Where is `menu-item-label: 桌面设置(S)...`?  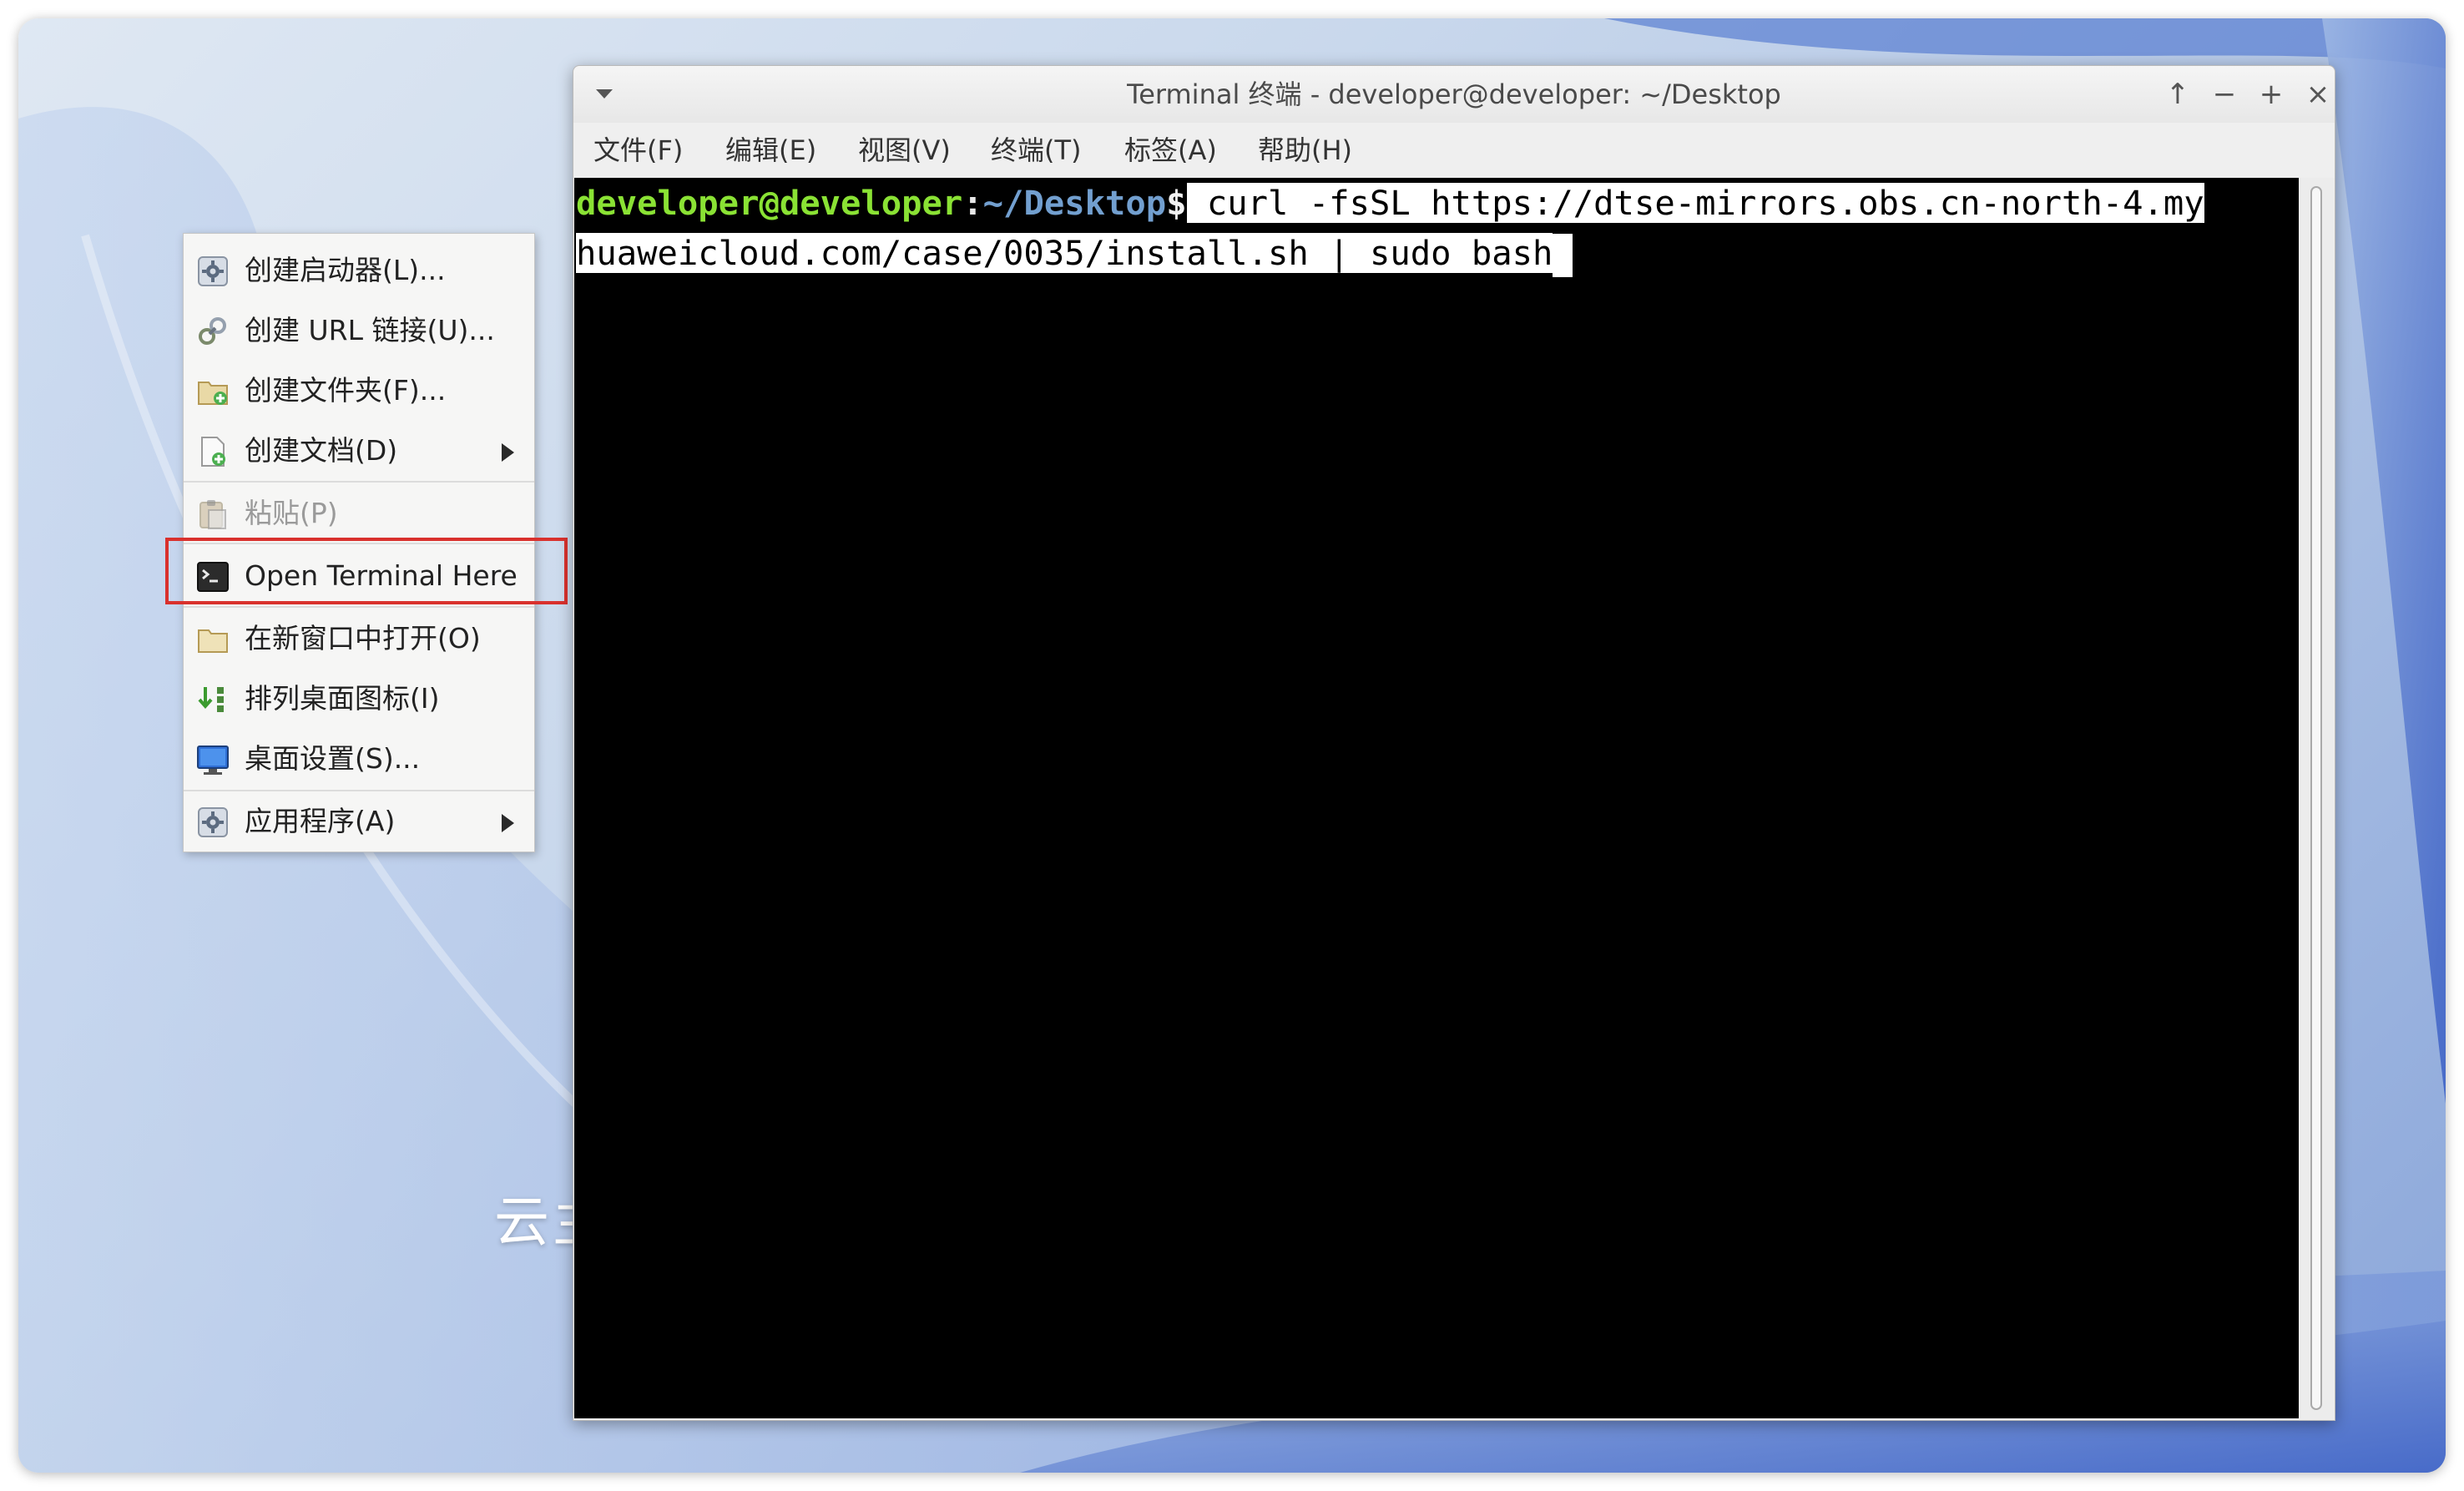 menu-item-label: 桌面设置(S)... is located at coordinates (333, 759).